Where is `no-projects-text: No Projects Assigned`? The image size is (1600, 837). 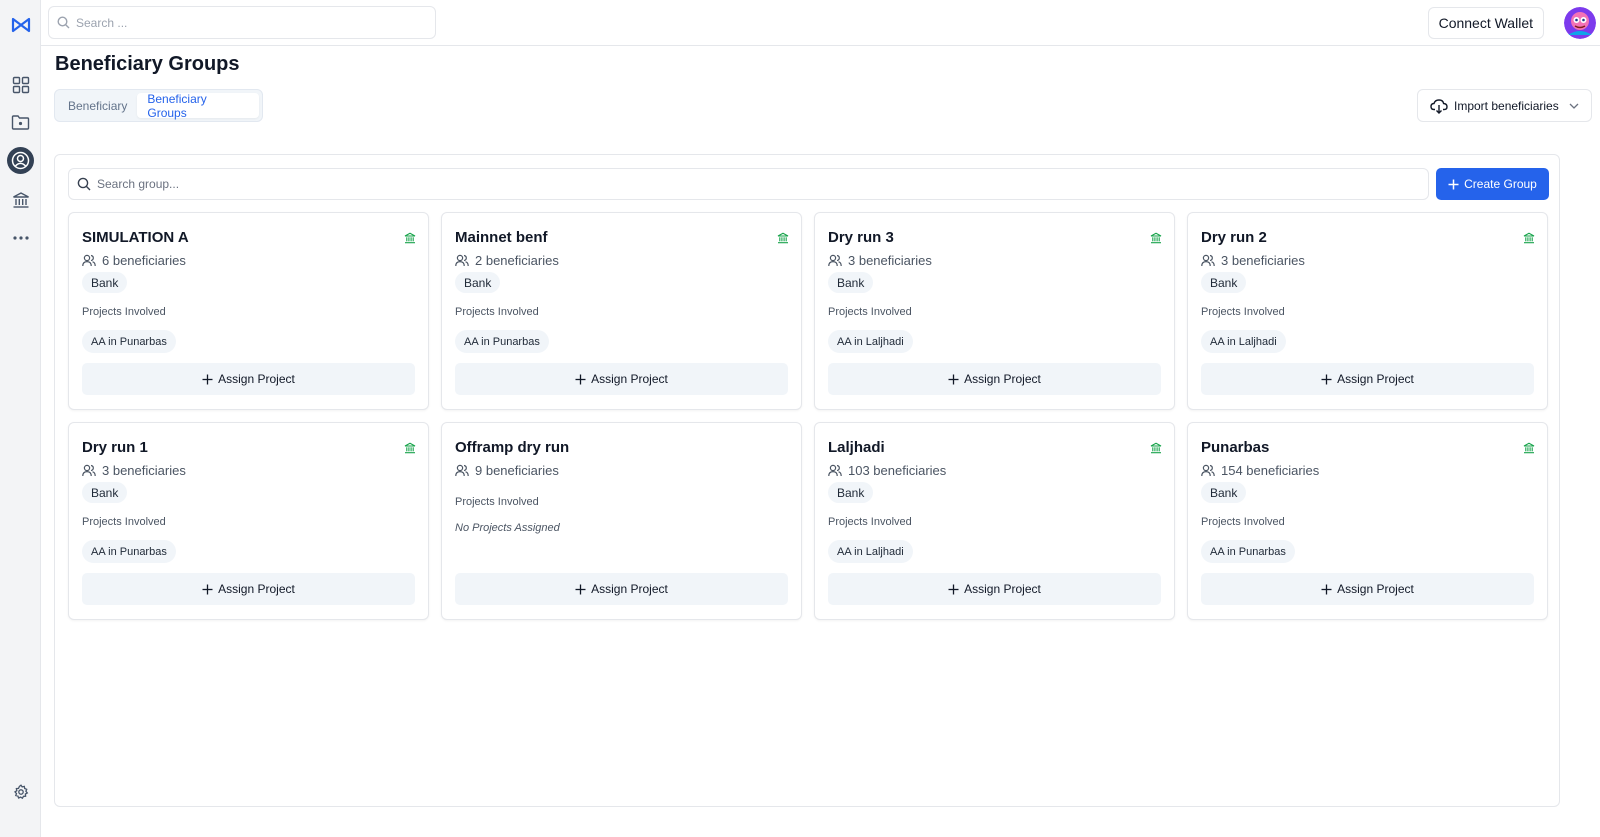 no-projects-text: No Projects Assigned is located at coordinates (507, 528).